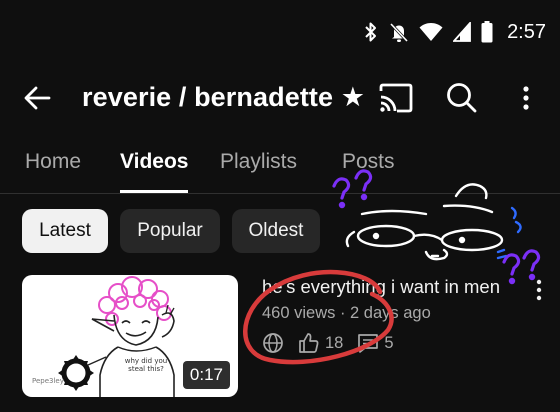 This screenshot has width=560, height=412. I want to click on app-bar: reverie / bernadette ★, so click(280, 98).